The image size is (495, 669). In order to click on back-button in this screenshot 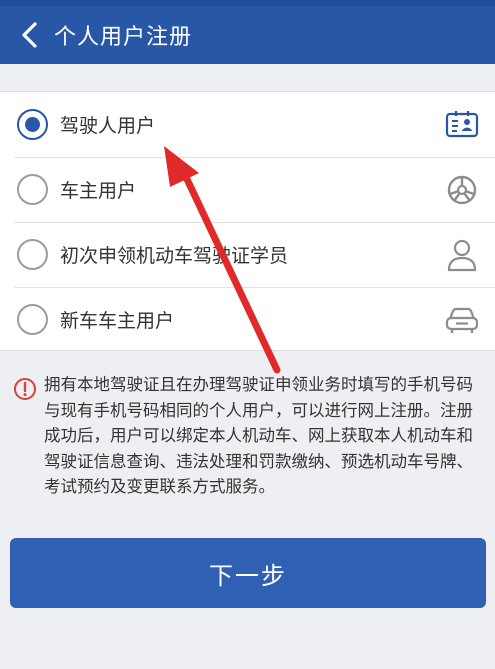, I will do `click(30, 35)`.